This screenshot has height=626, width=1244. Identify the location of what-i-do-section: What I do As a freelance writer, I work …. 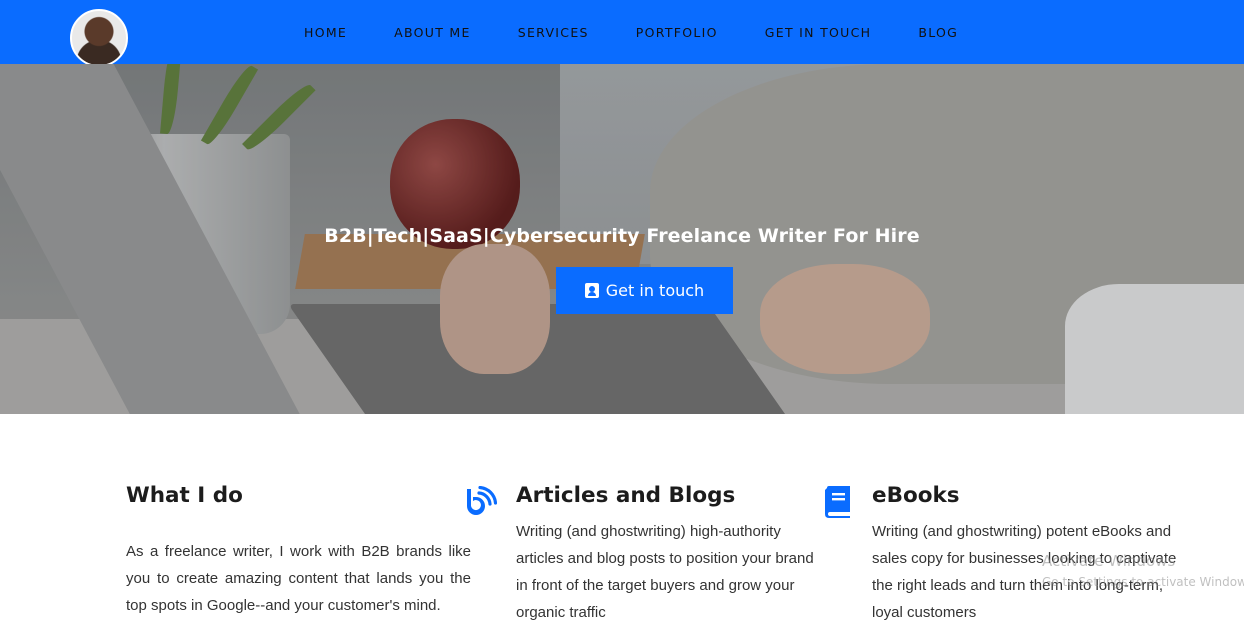
(298, 551).